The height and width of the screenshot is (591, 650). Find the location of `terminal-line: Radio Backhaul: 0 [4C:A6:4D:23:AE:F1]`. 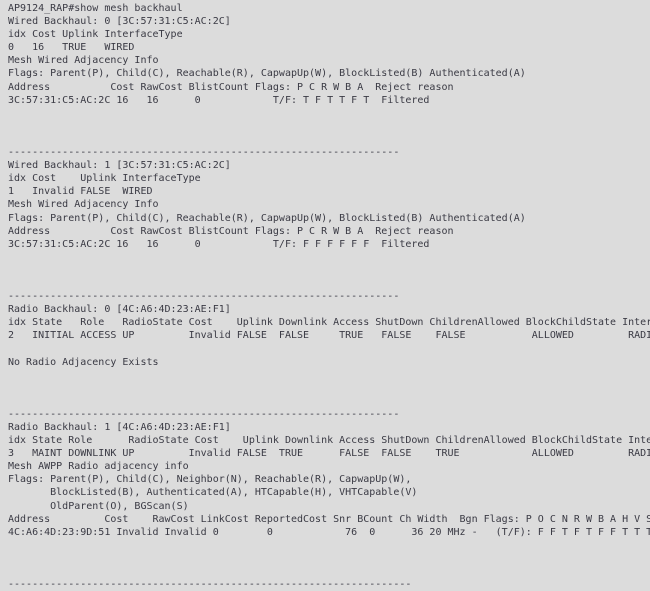

terminal-line: Radio Backhaul: 0 [4C:A6:4D:23:AE:F1] is located at coordinates (119, 310).